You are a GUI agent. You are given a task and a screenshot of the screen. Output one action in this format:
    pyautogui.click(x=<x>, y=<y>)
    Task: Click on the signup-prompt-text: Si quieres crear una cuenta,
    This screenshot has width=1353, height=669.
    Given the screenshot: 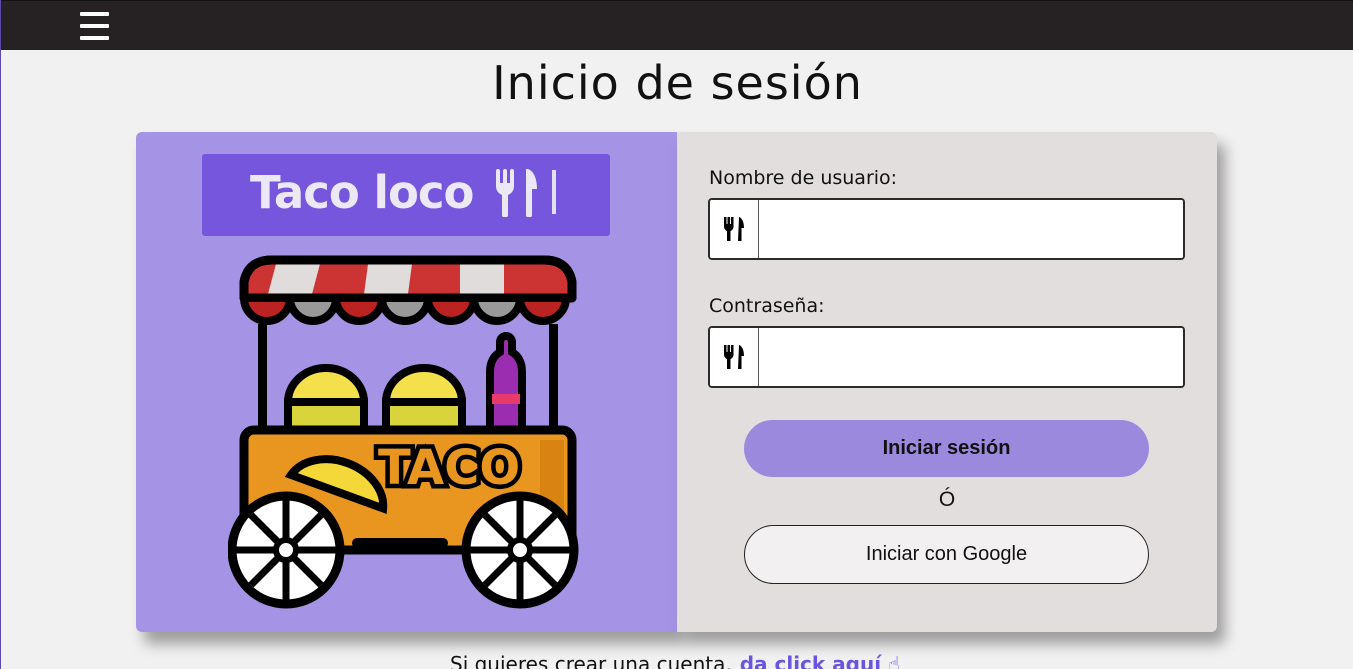 What is the action you would take?
    pyautogui.click(x=591, y=660)
    